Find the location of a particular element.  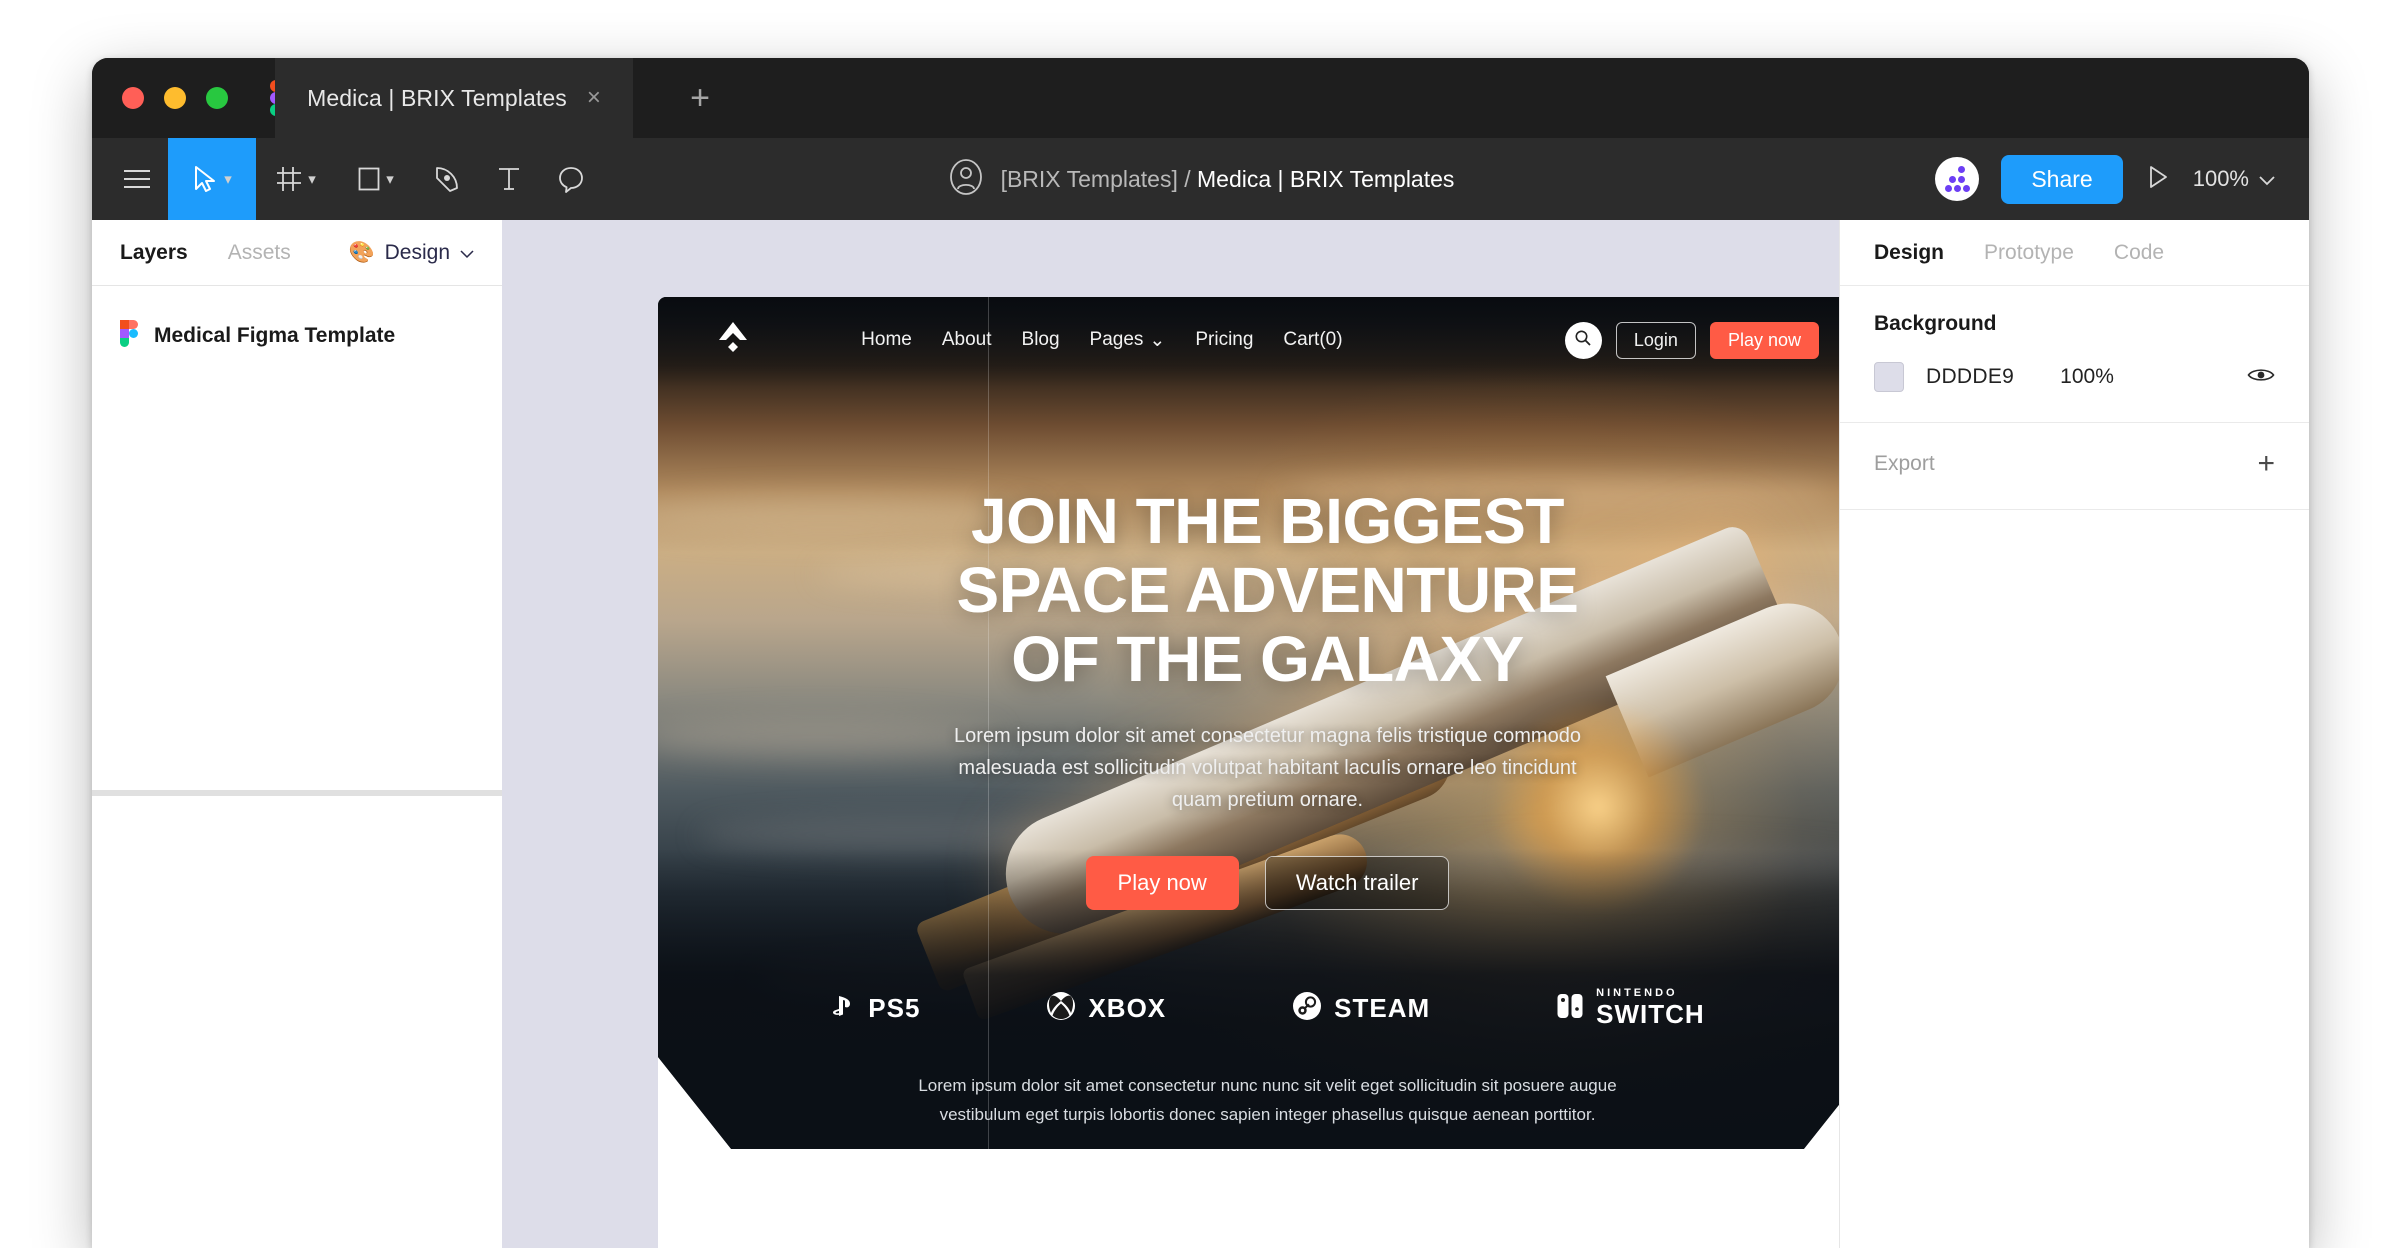

maximize-window-button is located at coordinates (217, 98).